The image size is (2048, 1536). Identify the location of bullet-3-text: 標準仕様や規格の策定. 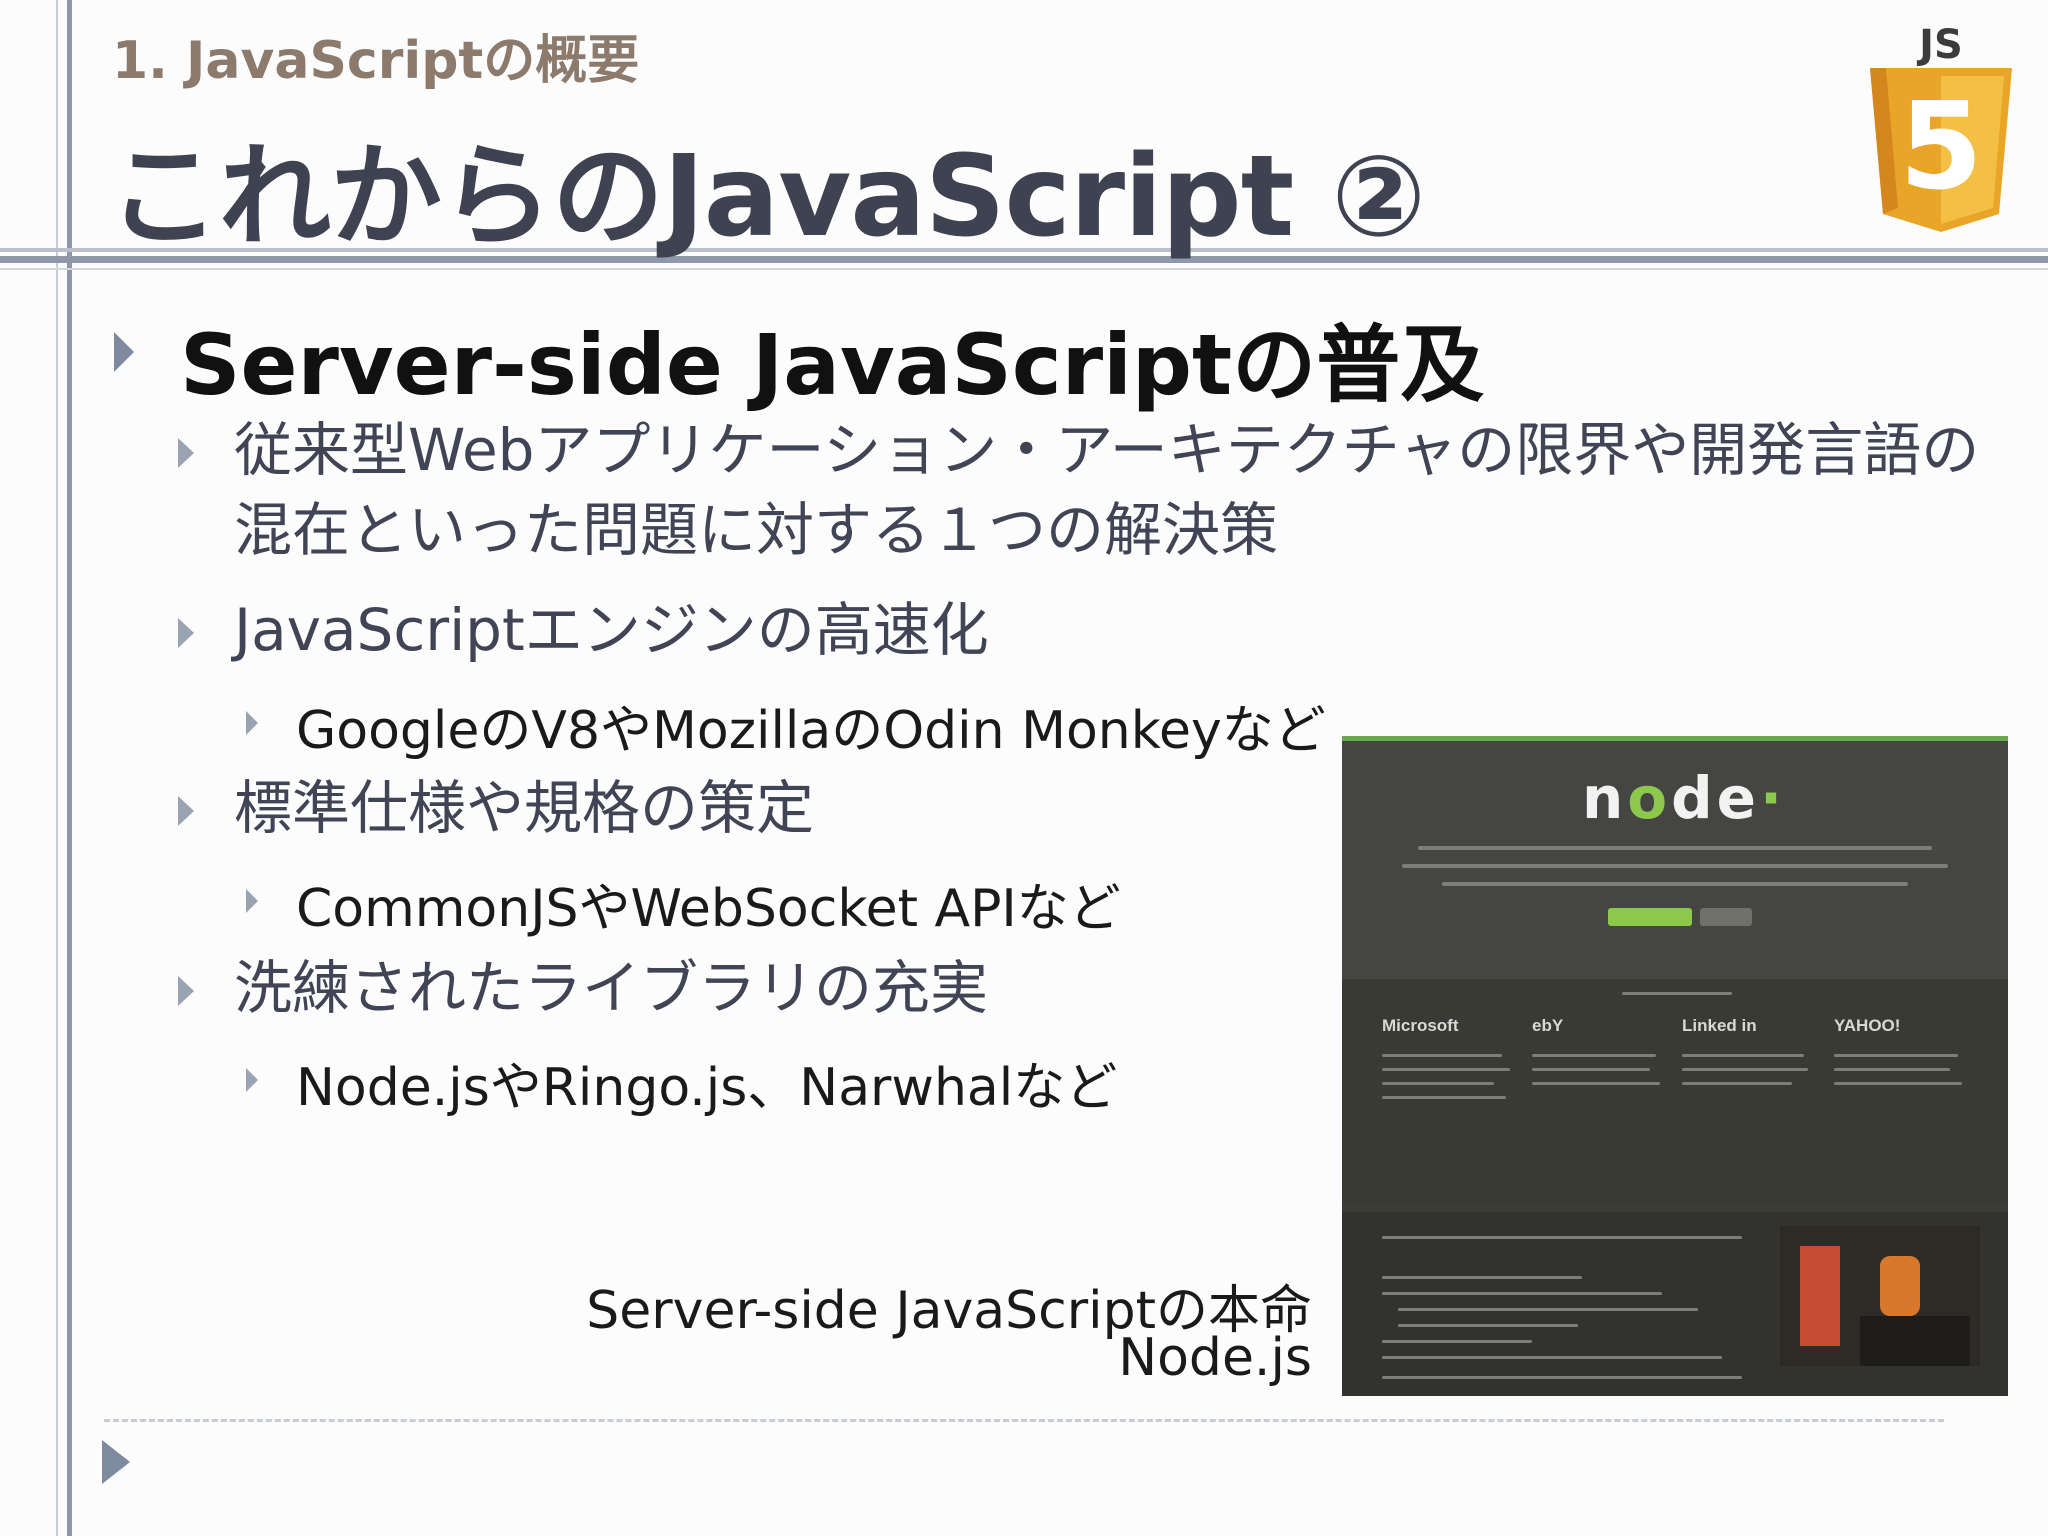
(524, 808).